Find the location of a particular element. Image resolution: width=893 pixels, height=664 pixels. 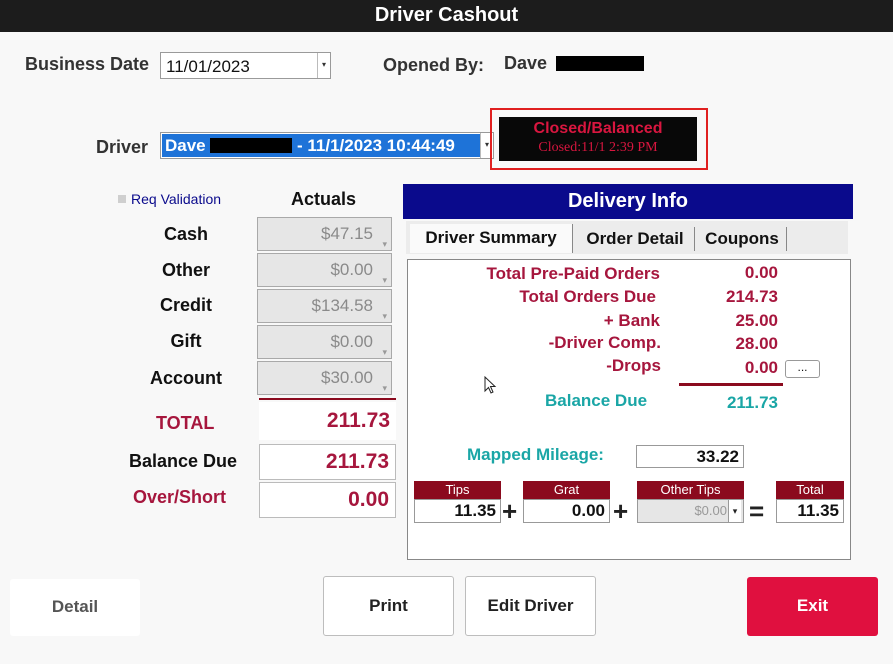

actual-label-gift: Gift is located at coordinates (186, 341).